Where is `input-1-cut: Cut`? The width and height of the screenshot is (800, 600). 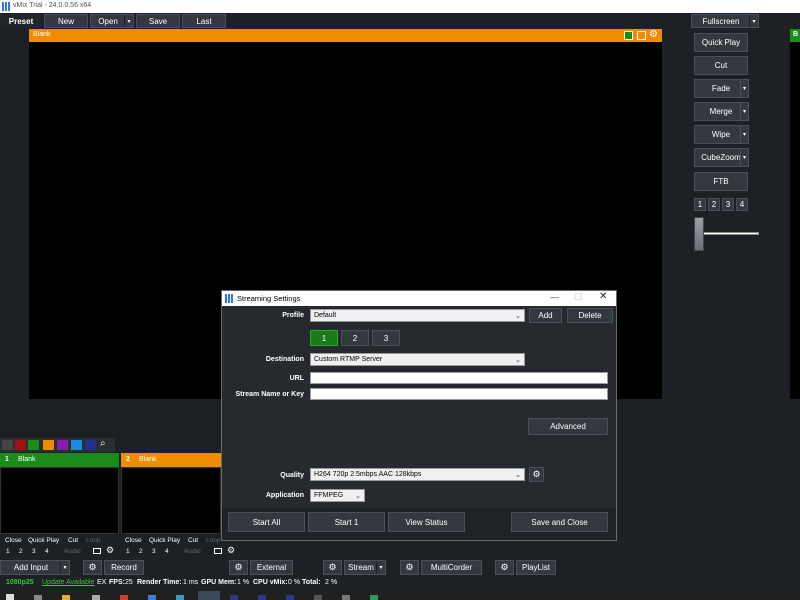 input-1-cut: Cut is located at coordinates (73, 540).